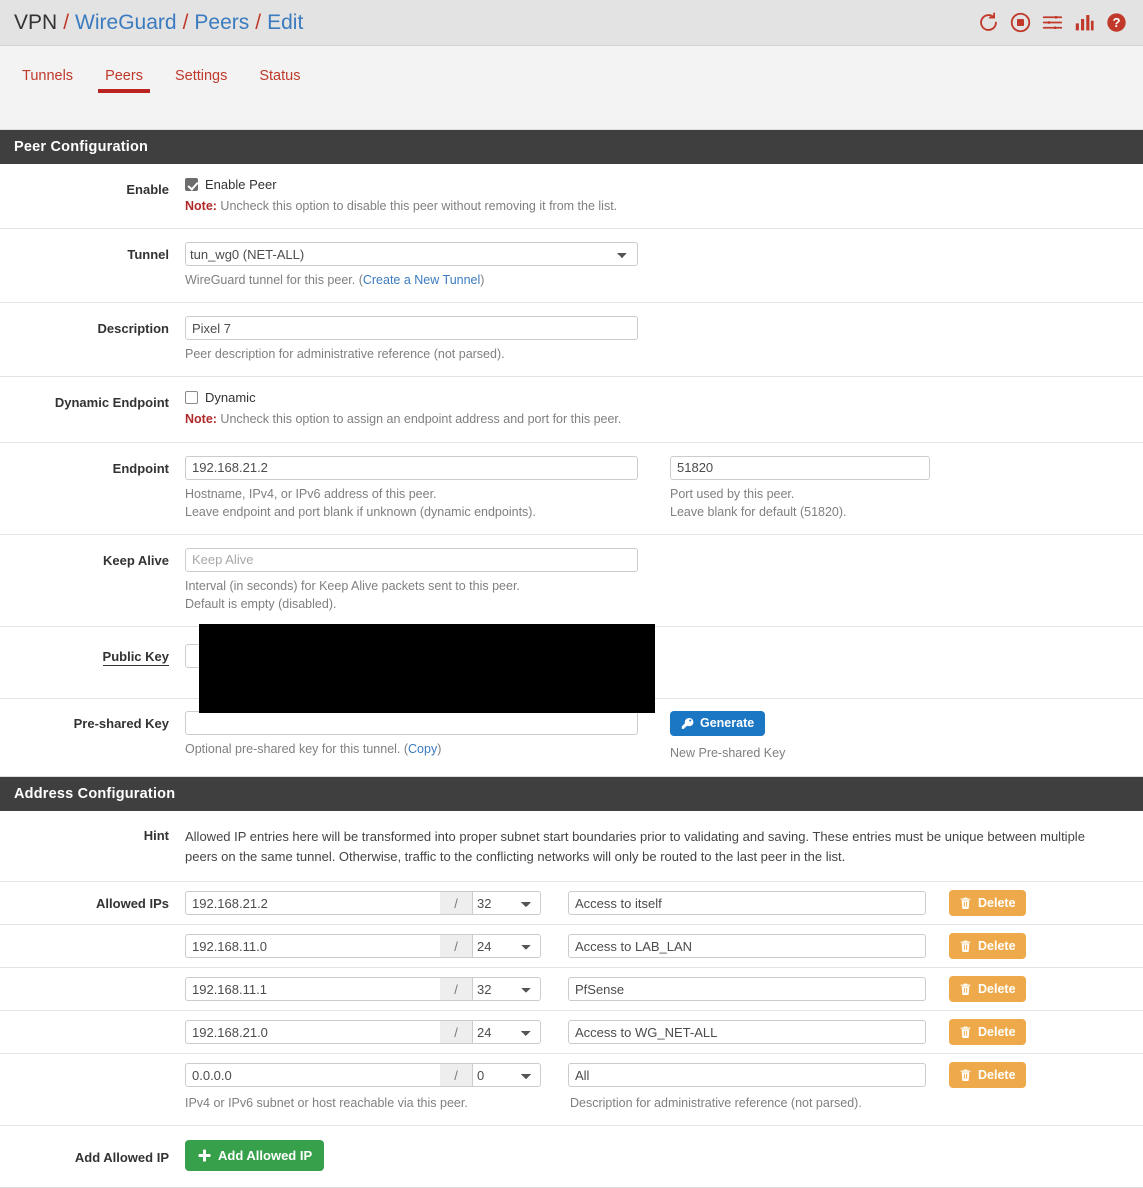 The image size is (1143, 1188). What do you see at coordinates (126, 23) in the screenshot?
I see `breadcrumb-item-wireguard: WireGuard` at bounding box center [126, 23].